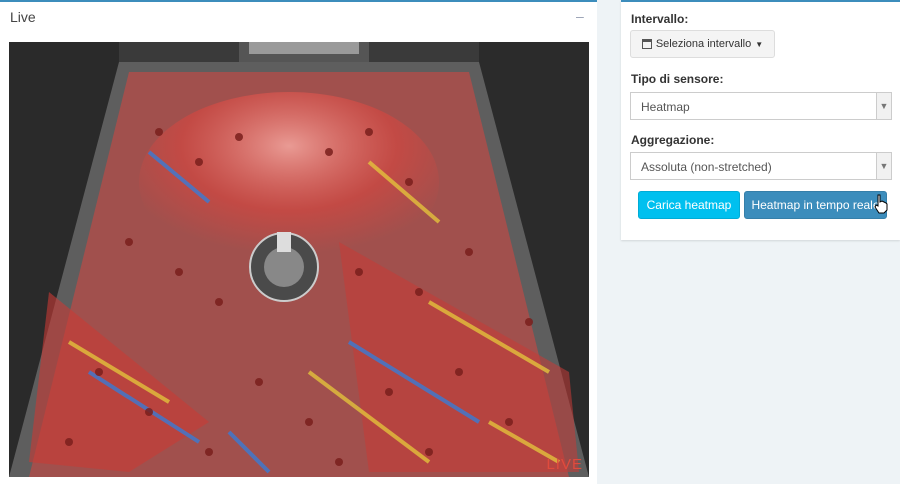 The height and width of the screenshot is (484, 900). What do you see at coordinates (689, 205) in the screenshot?
I see `load-heatmap-button: Carica heatmap` at bounding box center [689, 205].